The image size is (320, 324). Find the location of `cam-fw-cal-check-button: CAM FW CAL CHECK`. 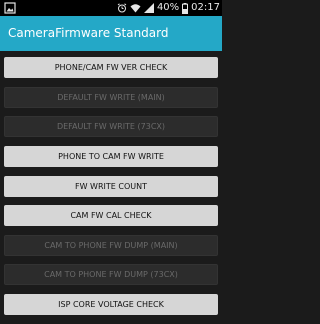

cam-fw-cal-check-button: CAM FW CAL CHECK is located at coordinates (111, 215).